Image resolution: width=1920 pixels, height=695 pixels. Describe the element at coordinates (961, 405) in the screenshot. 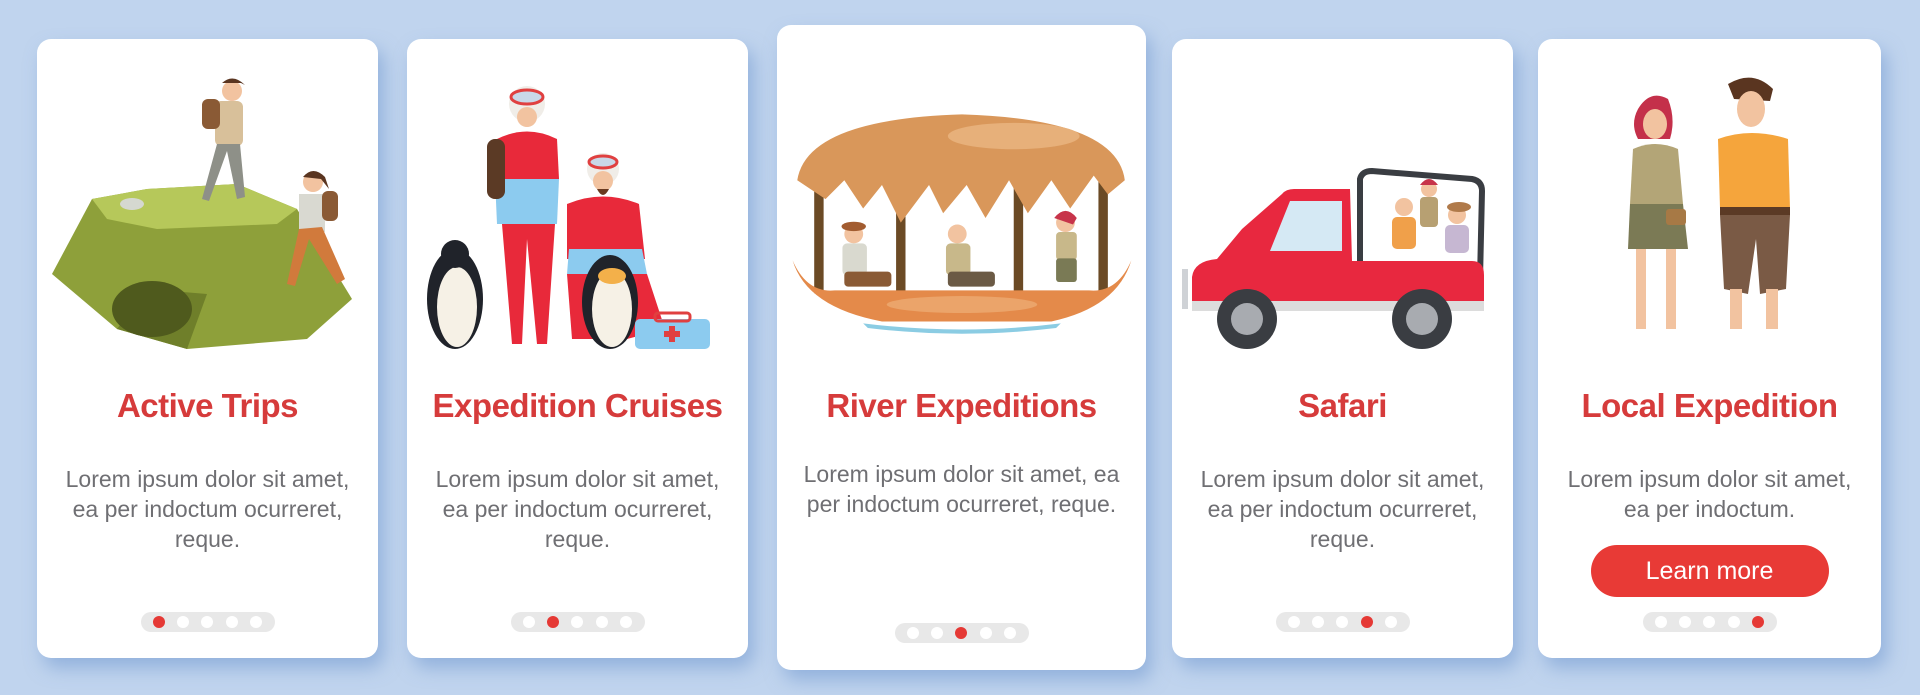

I see `card-title: River Expeditions` at that location.